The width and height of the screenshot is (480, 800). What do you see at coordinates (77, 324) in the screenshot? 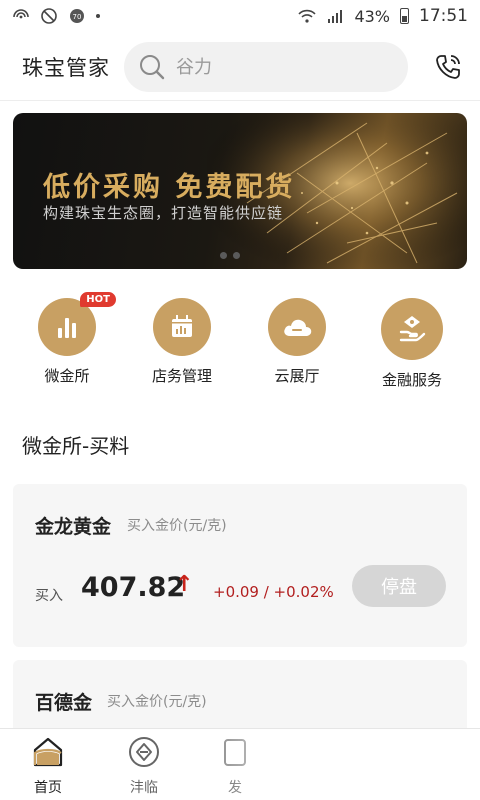
I see `menu-icon-circle: HOT` at bounding box center [77, 324].